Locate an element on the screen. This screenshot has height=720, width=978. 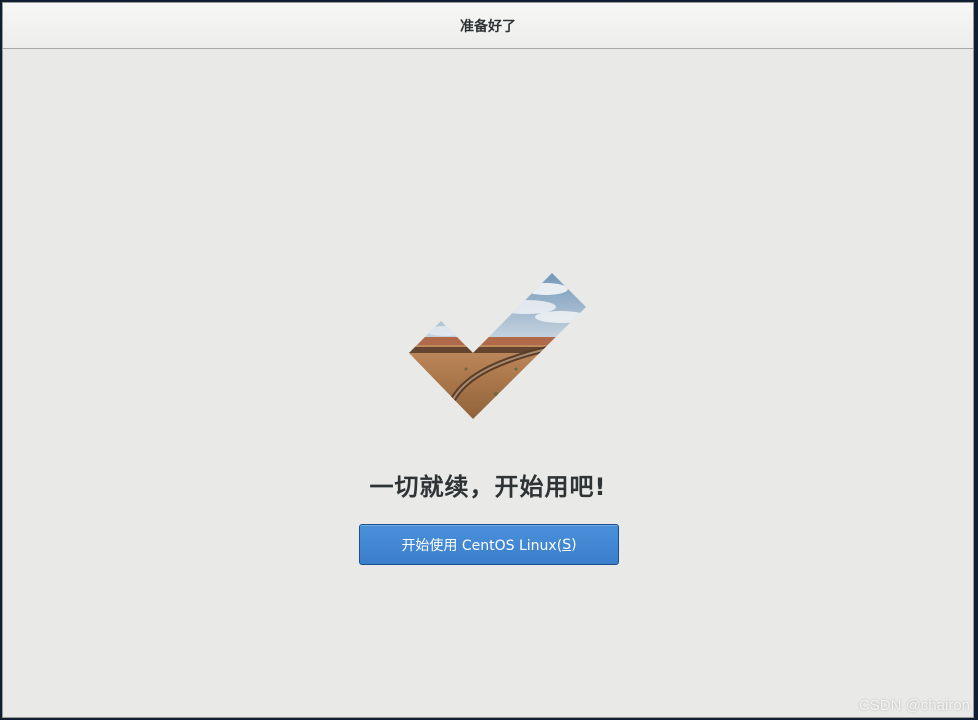
start-button-label-suffix: ) is located at coordinates (574, 544).